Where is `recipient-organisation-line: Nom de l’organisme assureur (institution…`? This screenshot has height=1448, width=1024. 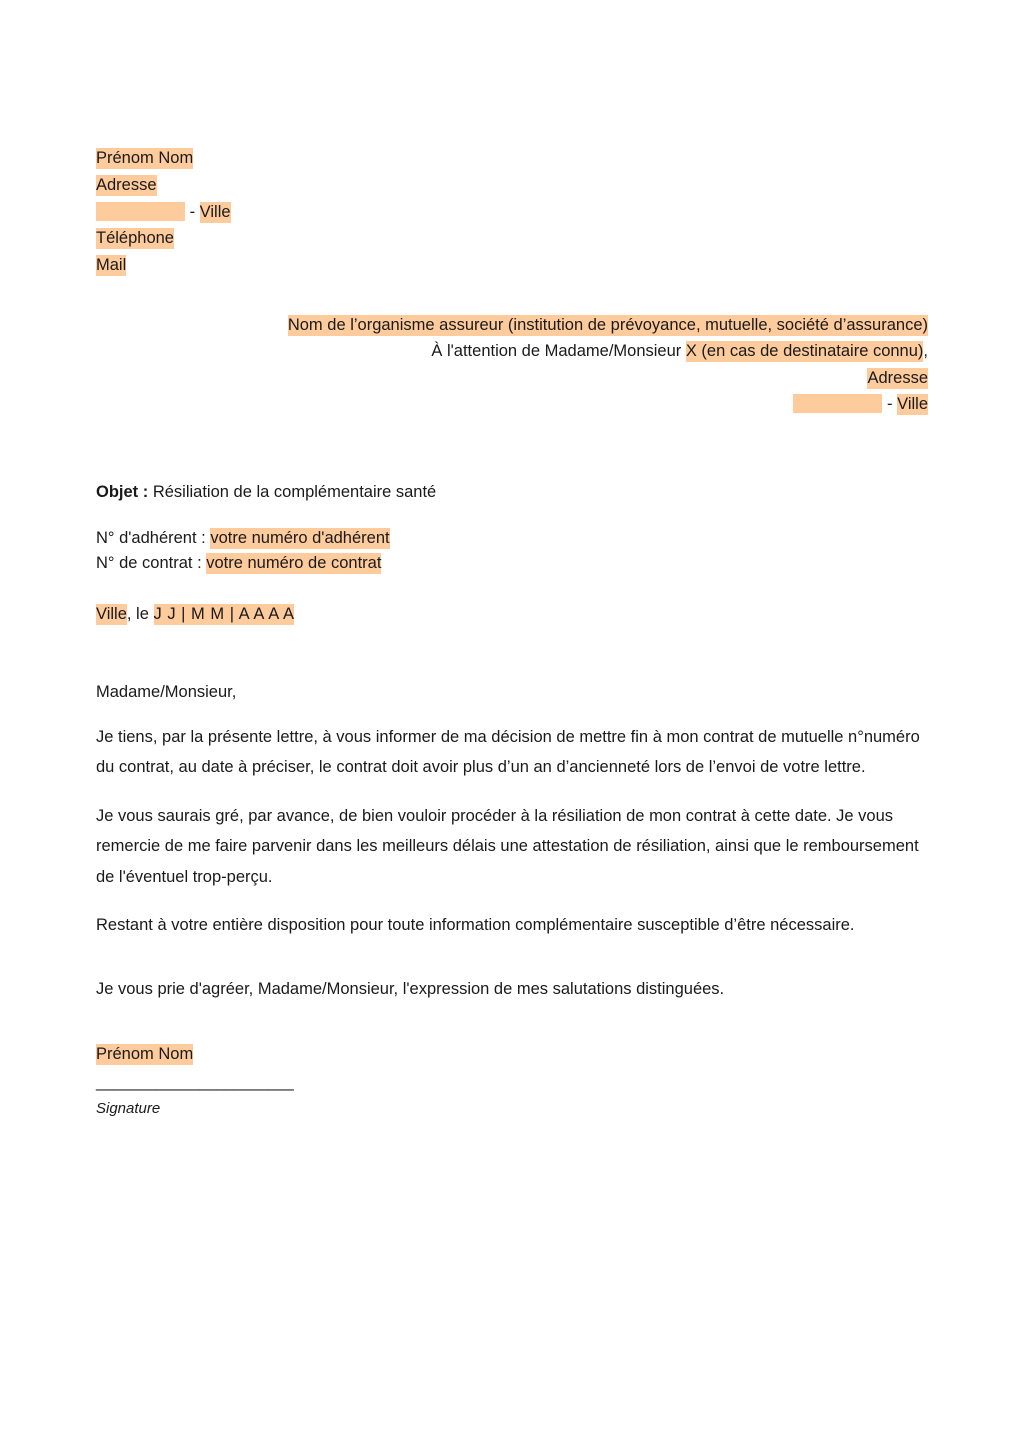
recipient-organisation-line: Nom de l’organisme assureur (institution… is located at coordinates (512, 325).